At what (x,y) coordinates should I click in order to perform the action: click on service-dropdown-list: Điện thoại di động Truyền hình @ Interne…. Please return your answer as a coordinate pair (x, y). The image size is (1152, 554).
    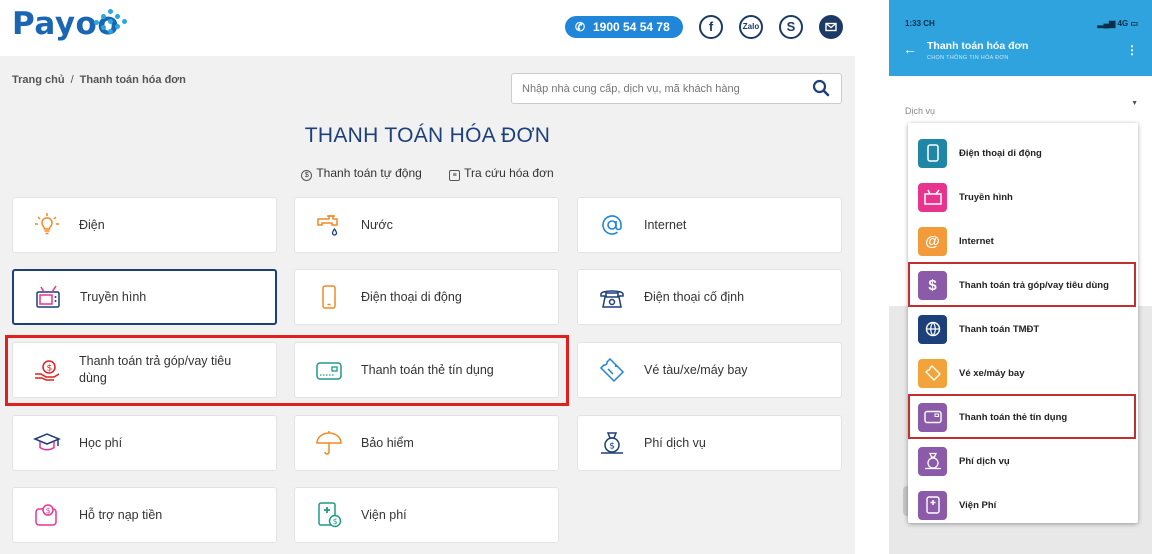
    Looking at the image, I should click on (1023, 323).